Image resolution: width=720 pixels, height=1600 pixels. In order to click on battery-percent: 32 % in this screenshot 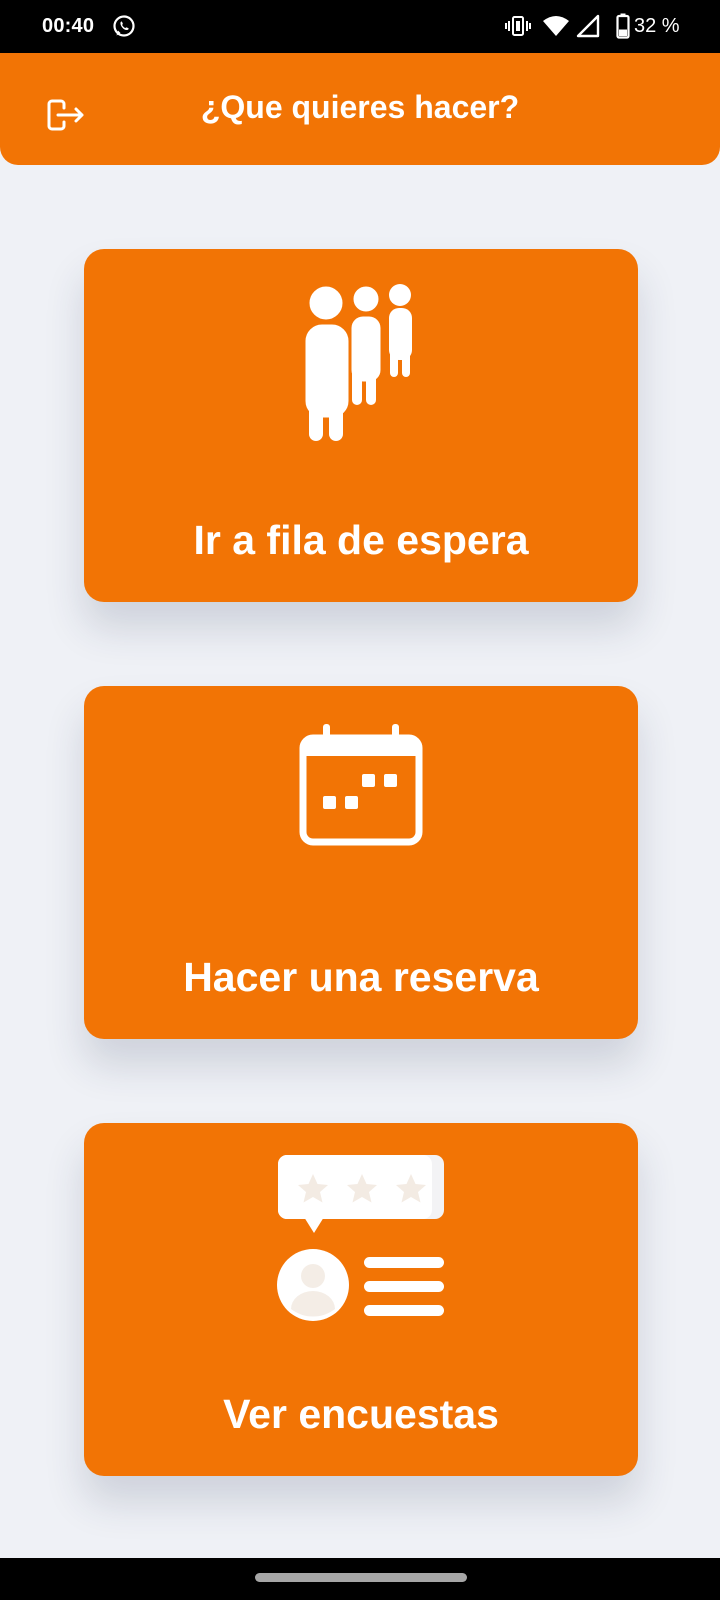, I will do `click(657, 26)`.